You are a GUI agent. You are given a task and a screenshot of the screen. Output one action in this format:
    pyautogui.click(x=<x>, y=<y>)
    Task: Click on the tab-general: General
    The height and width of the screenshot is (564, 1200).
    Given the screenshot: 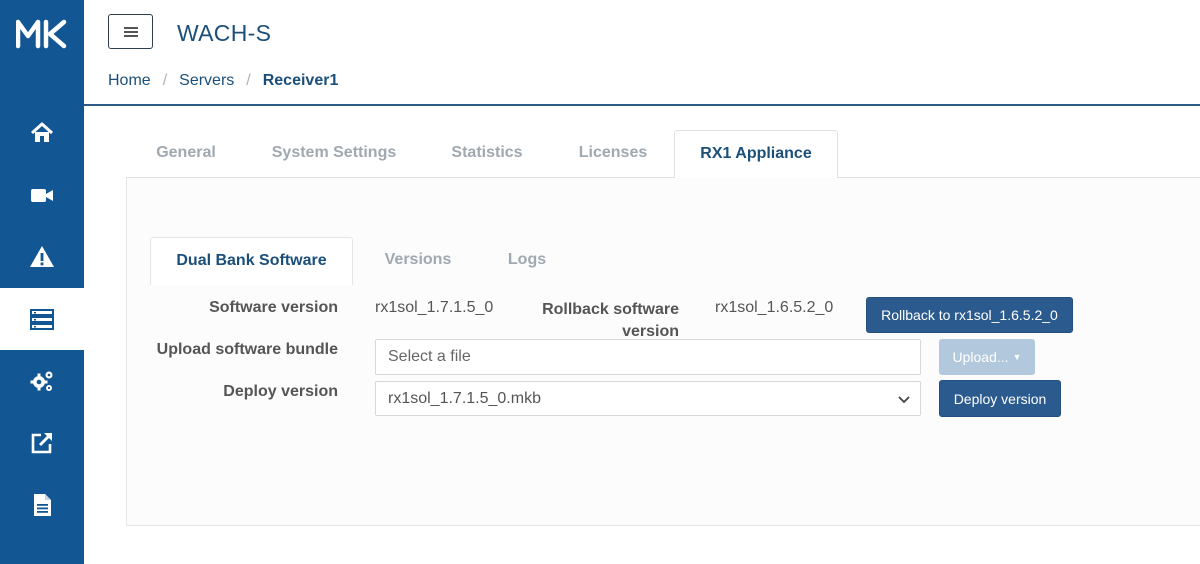 What is the action you would take?
    pyautogui.click(x=186, y=154)
    